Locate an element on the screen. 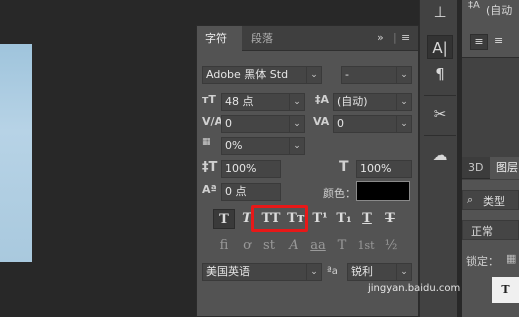 Image resolution: width=519 pixels, height=317 pixels. titling-alternates-button: T is located at coordinates (342, 246).